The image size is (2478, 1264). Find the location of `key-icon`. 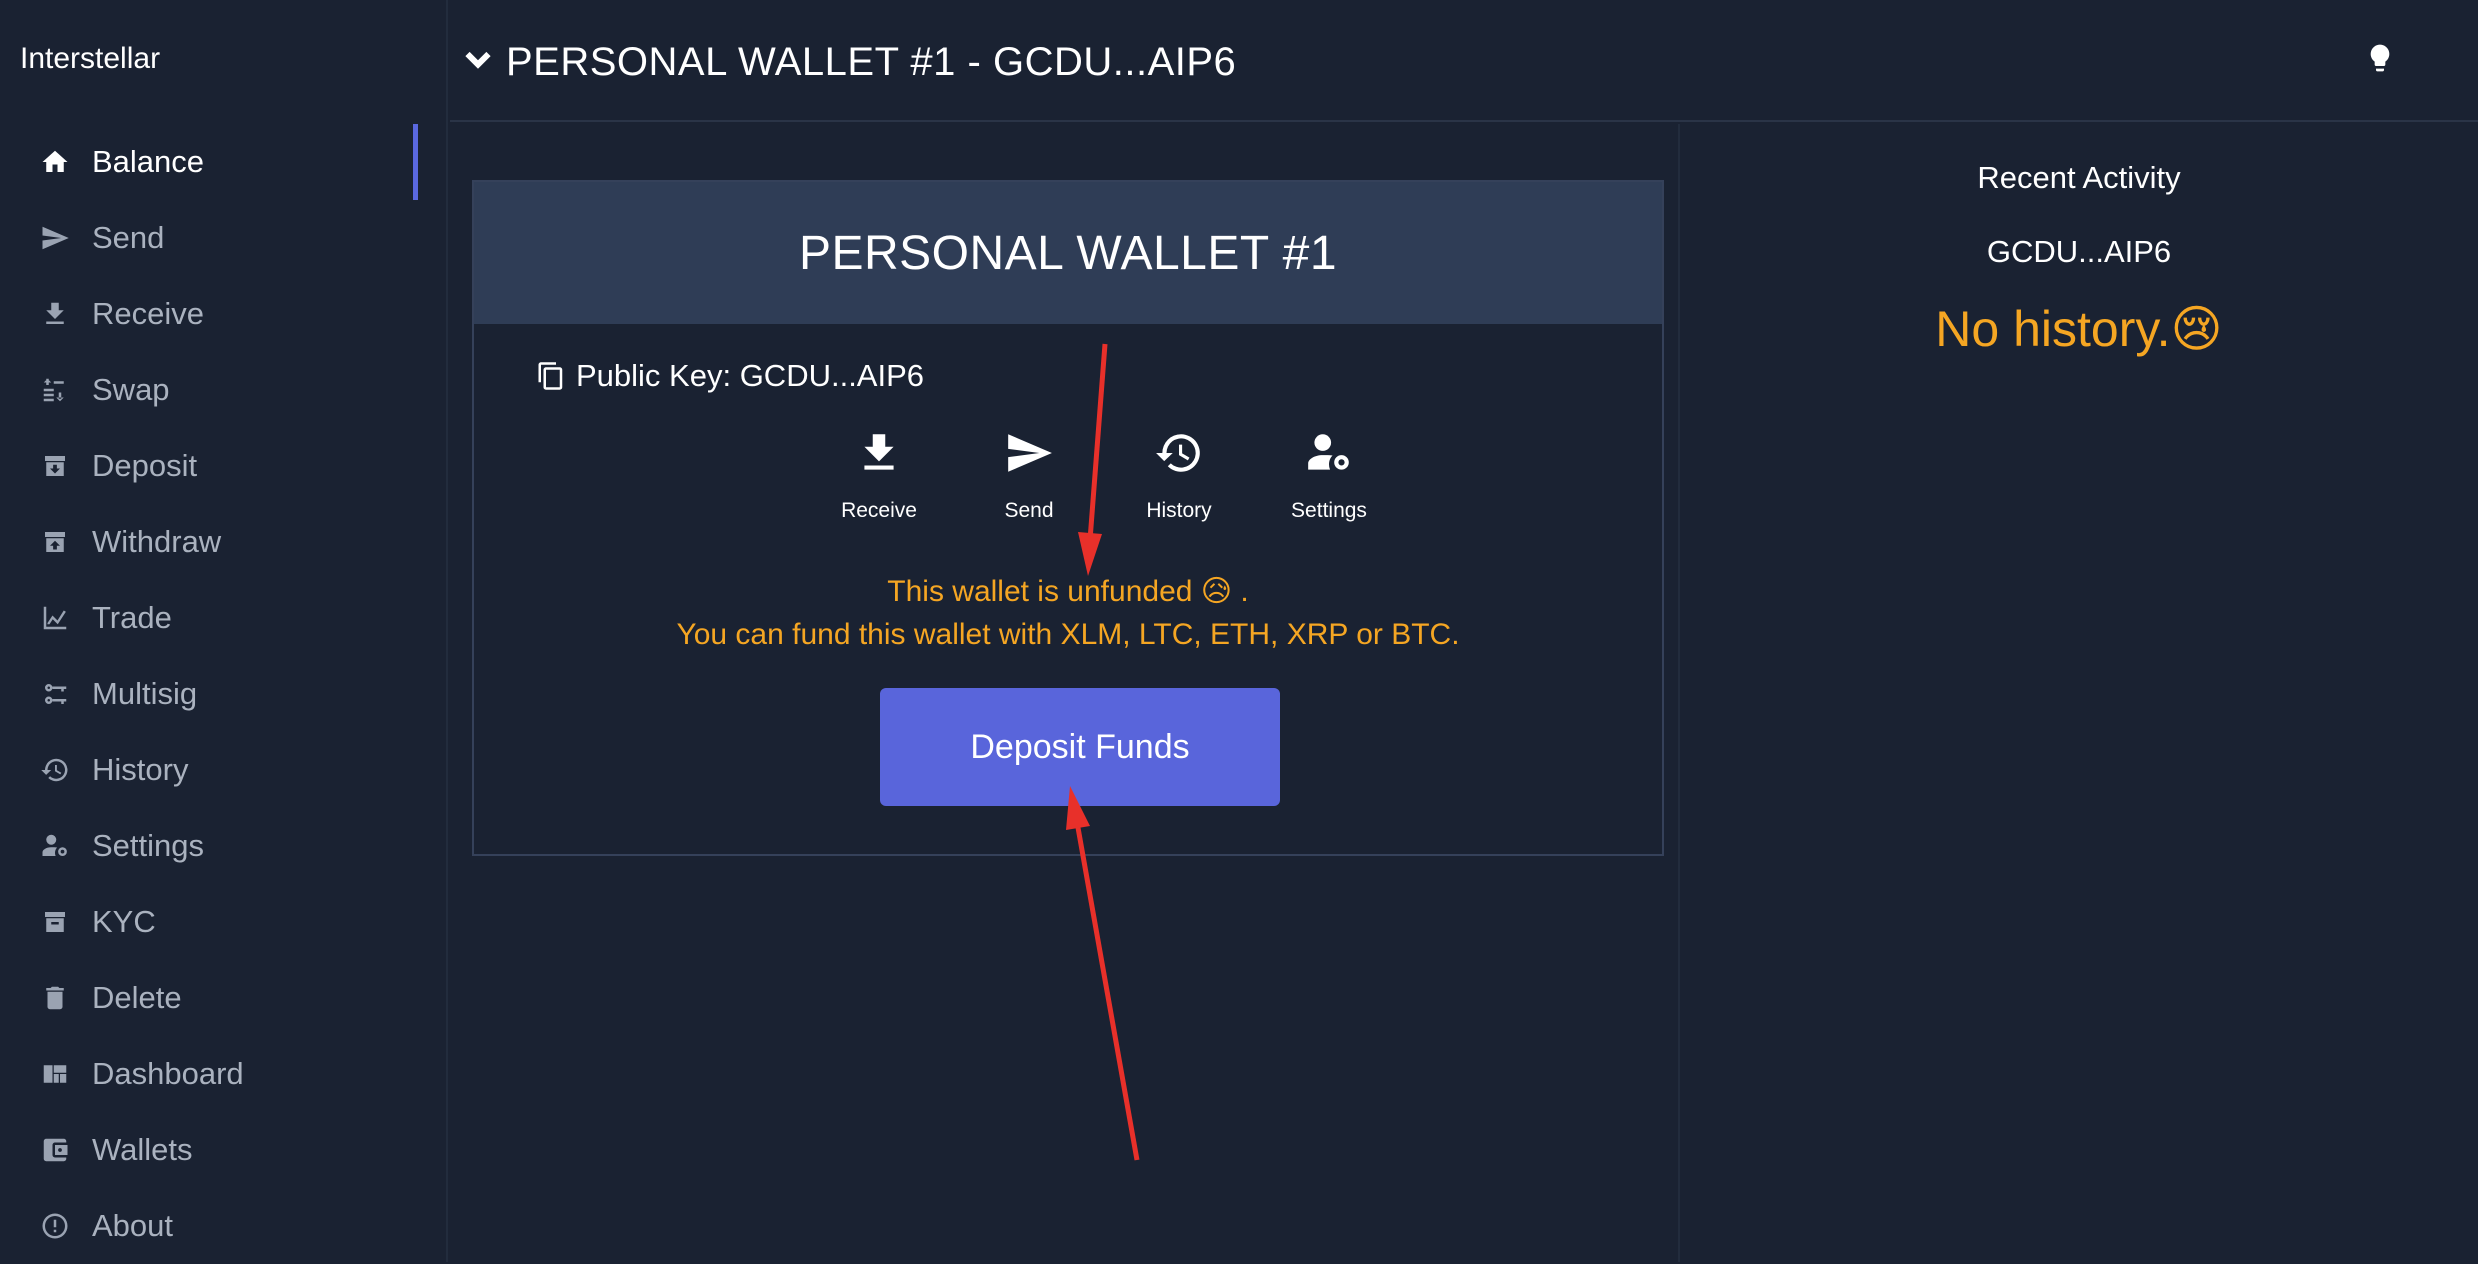

key-icon is located at coordinates (55, 694).